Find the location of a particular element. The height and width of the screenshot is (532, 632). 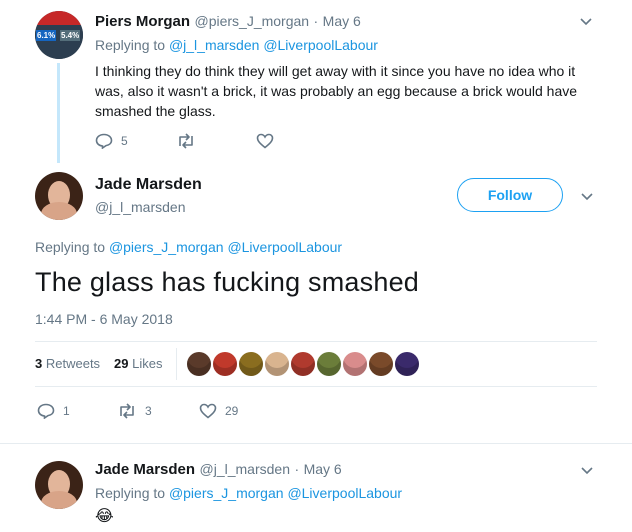

tweet-text: 😂 is located at coordinates (104, 516).